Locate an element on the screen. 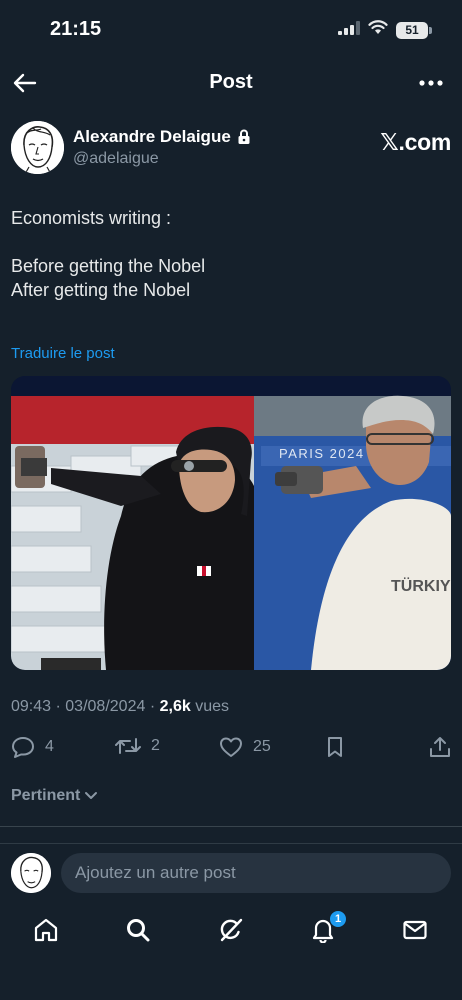 Image resolution: width=462 pixels, height=1000 pixels. author-name: Alexandre Delaigue is located at coordinates (152, 137).